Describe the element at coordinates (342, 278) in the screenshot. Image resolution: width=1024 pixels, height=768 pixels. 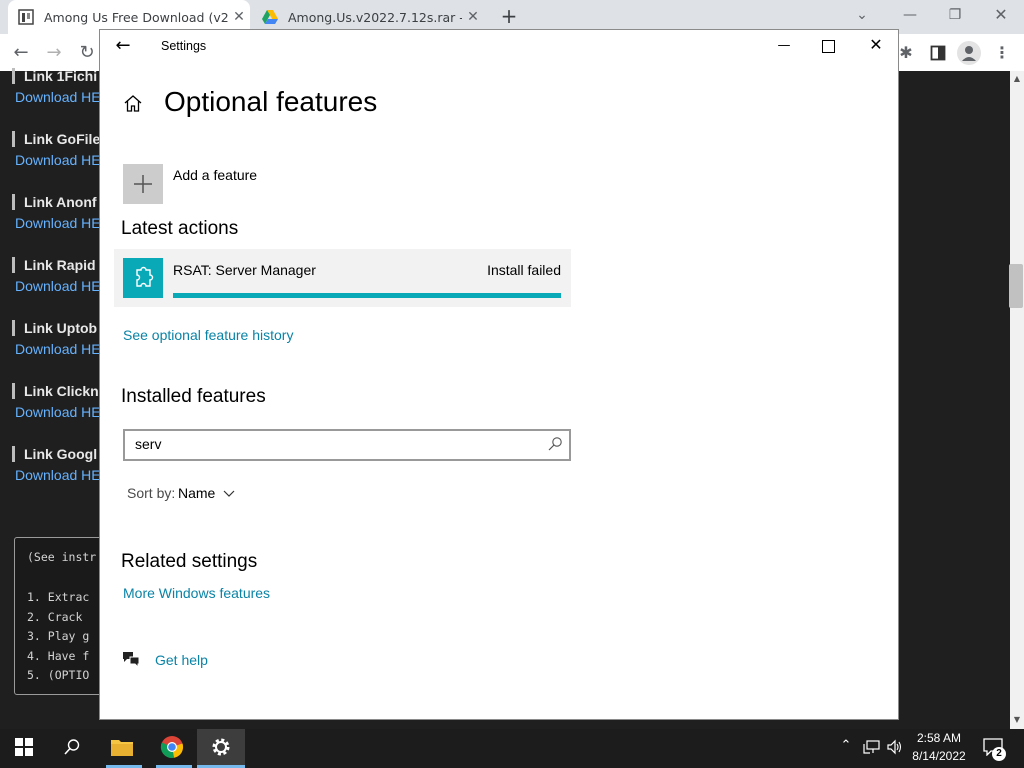
I see `latest-action-card` at that location.